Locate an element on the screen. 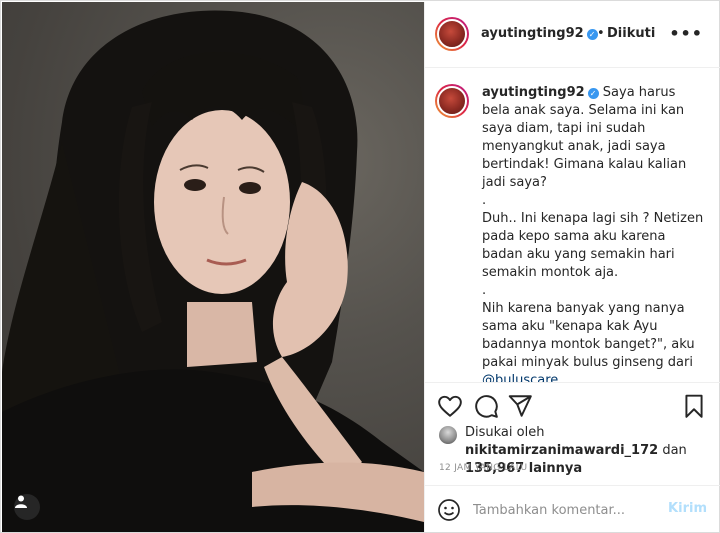 This screenshot has width=720, height=533. post-timestamp: 12 JAM YANG LALU is located at coordinates (483, 468).